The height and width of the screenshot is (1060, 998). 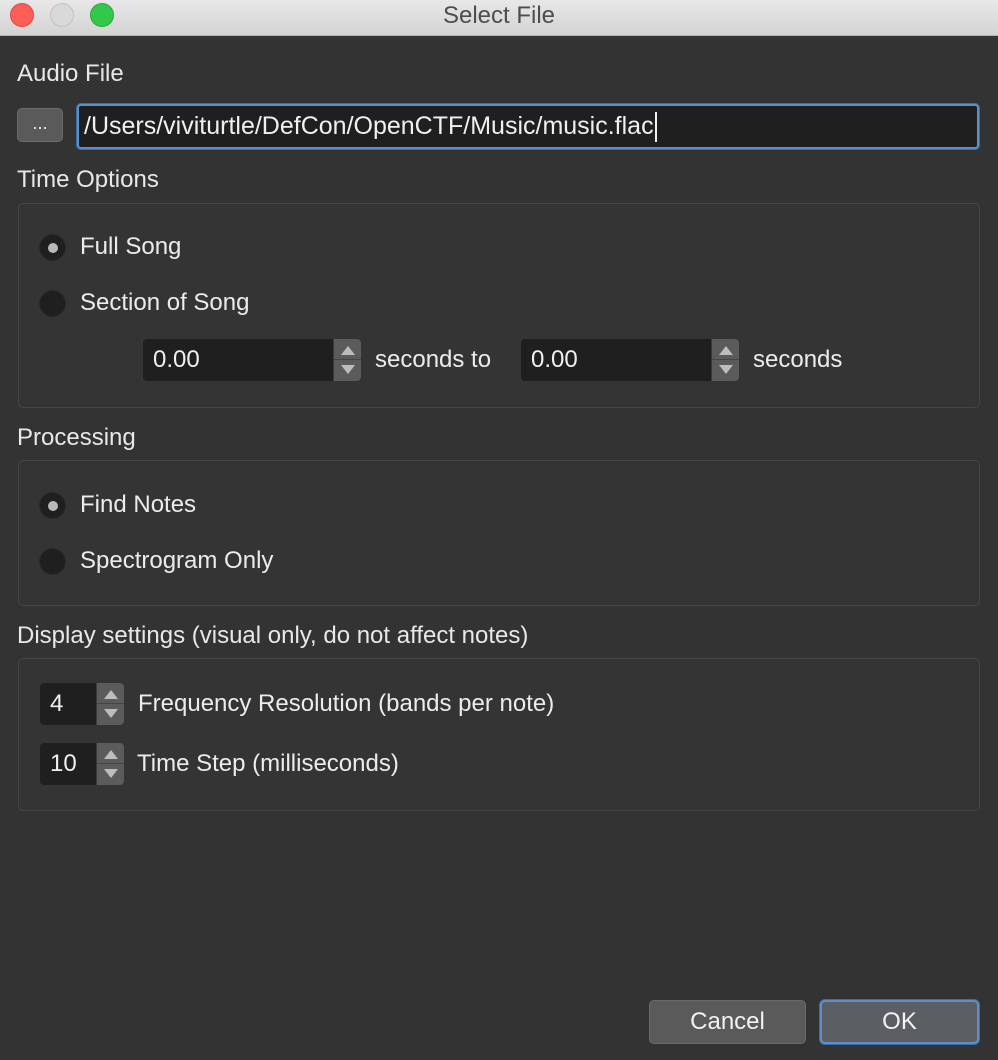 I want to click on spectrogram-only-label: Spectrogram Only, so click(x=177, y=560).